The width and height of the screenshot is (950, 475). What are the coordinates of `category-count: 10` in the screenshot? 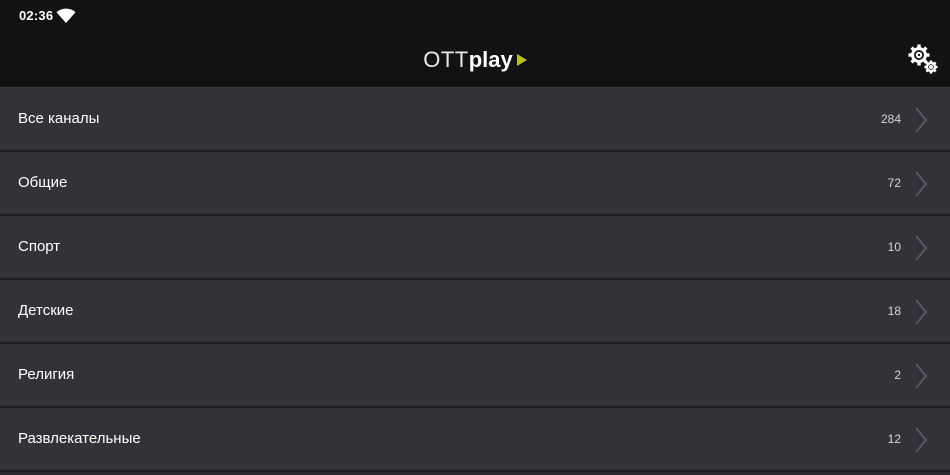 It's located at (894, 247).